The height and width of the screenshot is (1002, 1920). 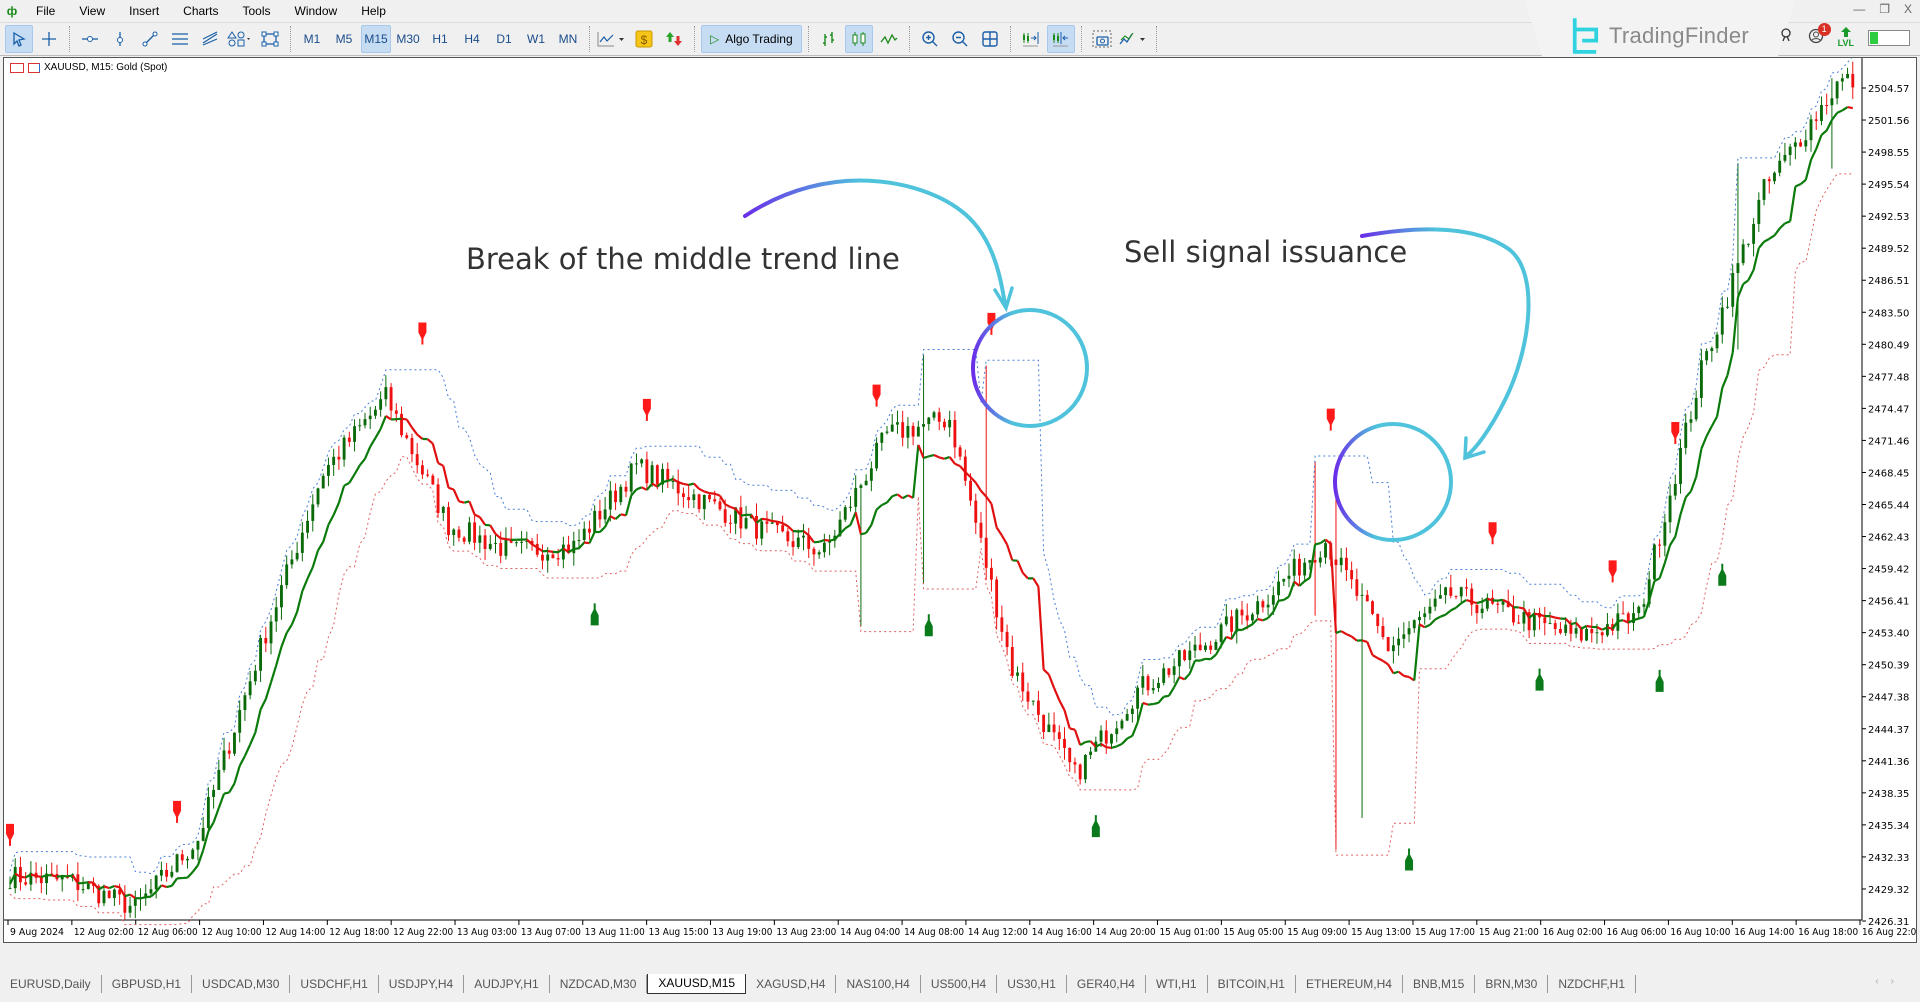 What do you see at coordinates (674, 39) in the screenshot?
I see `buy-sell-button` at bounding box center [674, 39].